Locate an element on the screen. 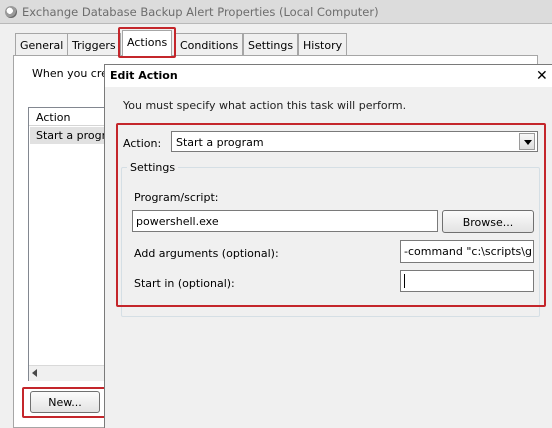  actions-description: When you cre is located at coordinates (70, 73).